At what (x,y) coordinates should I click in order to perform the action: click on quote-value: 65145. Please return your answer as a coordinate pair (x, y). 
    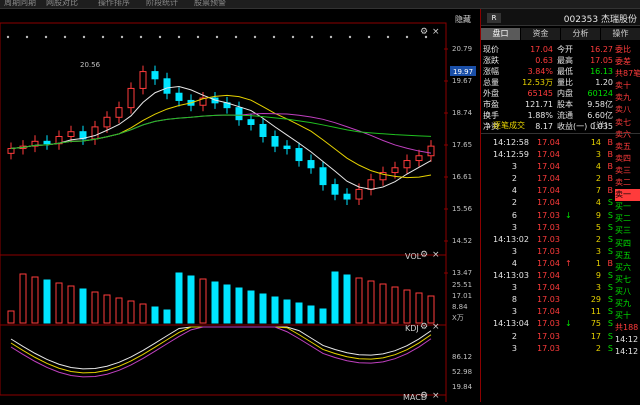
    Looking at the image, I should click on (540, 93).